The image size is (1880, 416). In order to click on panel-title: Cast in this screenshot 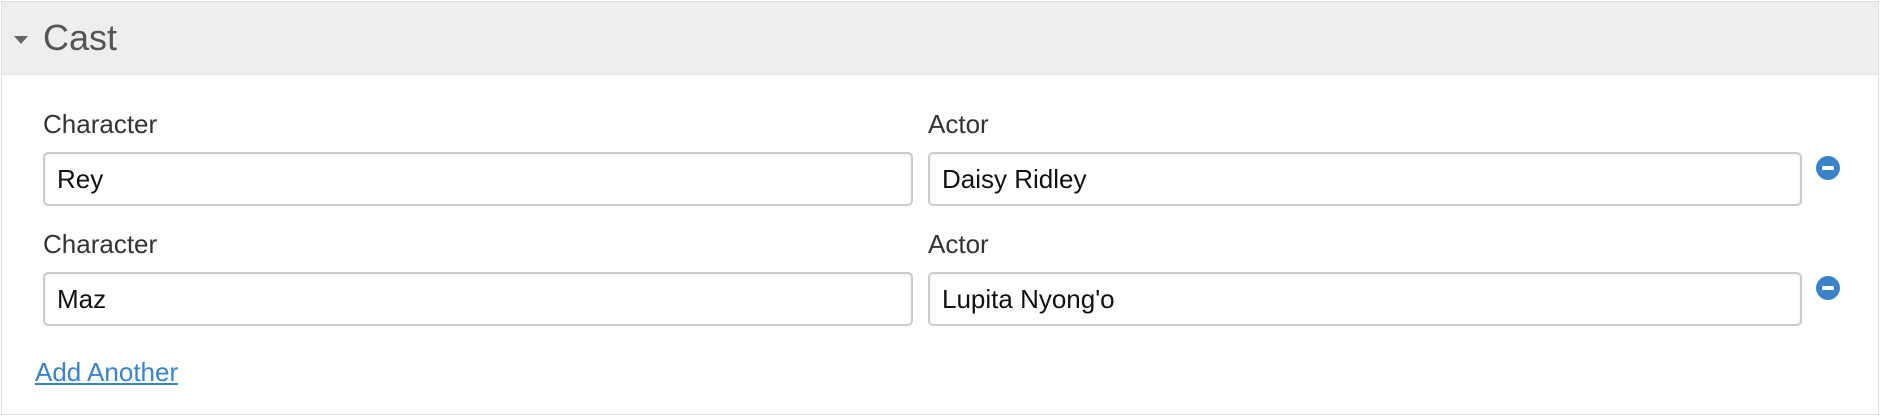, I will do `click(80, 37)`.